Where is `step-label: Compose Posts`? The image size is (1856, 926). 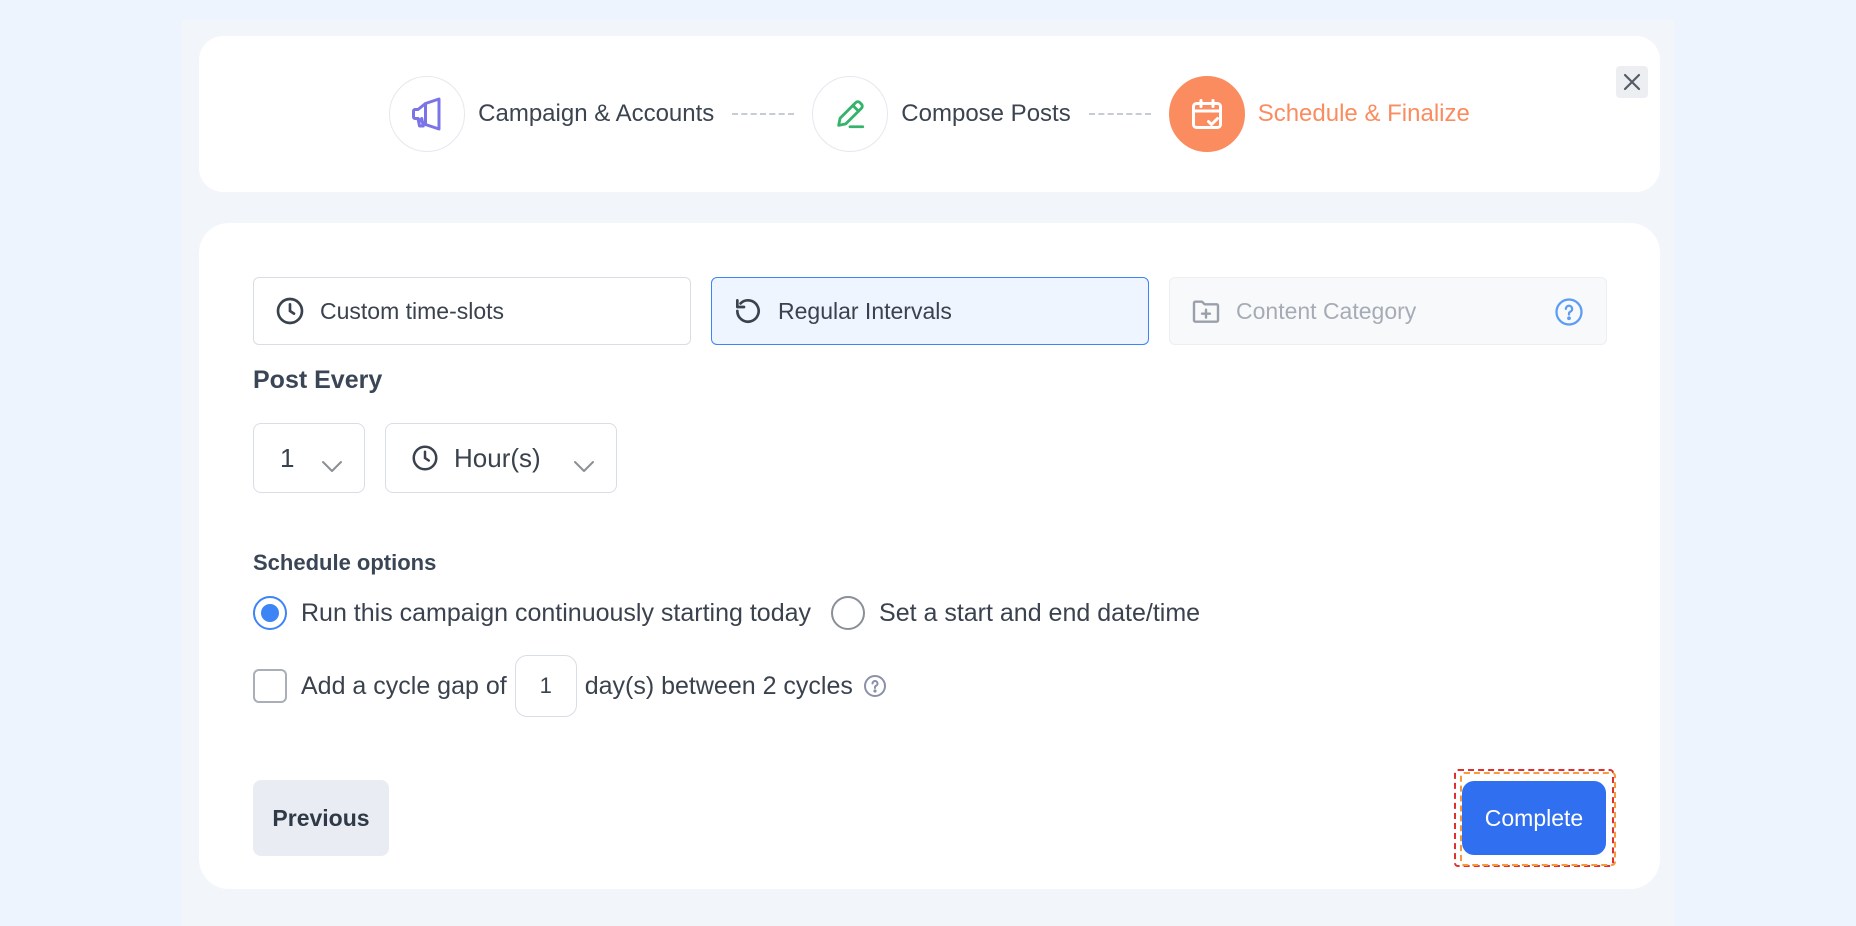
step-label: Compose Posts is located at coordinates (986, 113).